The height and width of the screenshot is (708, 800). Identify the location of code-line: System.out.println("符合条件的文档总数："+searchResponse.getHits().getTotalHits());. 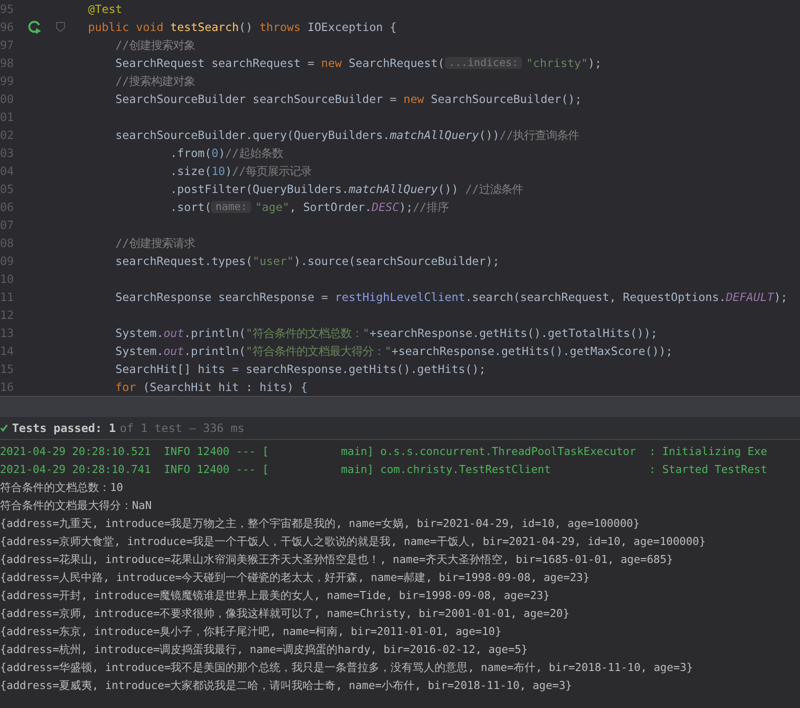
(386, 333).